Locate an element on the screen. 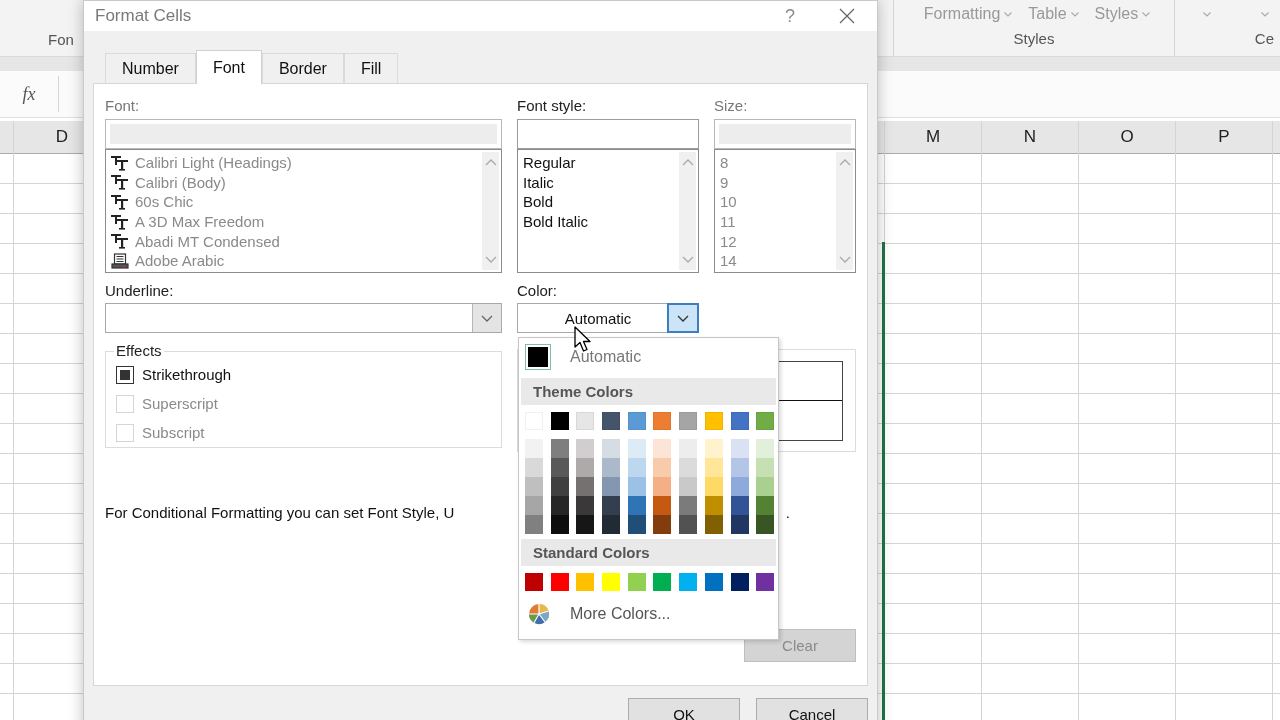  ribbon-button: Table is located at coordinates (1053, 14).